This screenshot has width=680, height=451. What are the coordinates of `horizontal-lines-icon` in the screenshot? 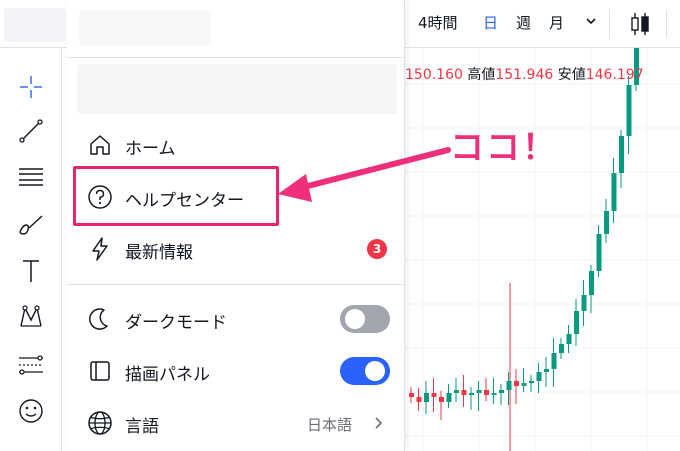 It's located at (31, 177).